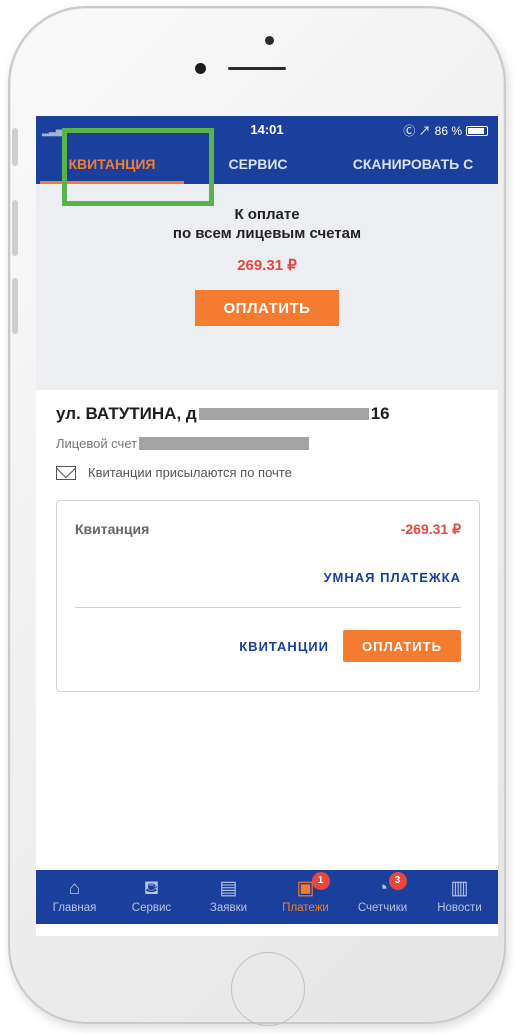  What do you see at coordinates (413, 164) in the screenshot?
I see `tab-scan: СКАНИРОВАТЬ С` at bounding box center [413, 164].